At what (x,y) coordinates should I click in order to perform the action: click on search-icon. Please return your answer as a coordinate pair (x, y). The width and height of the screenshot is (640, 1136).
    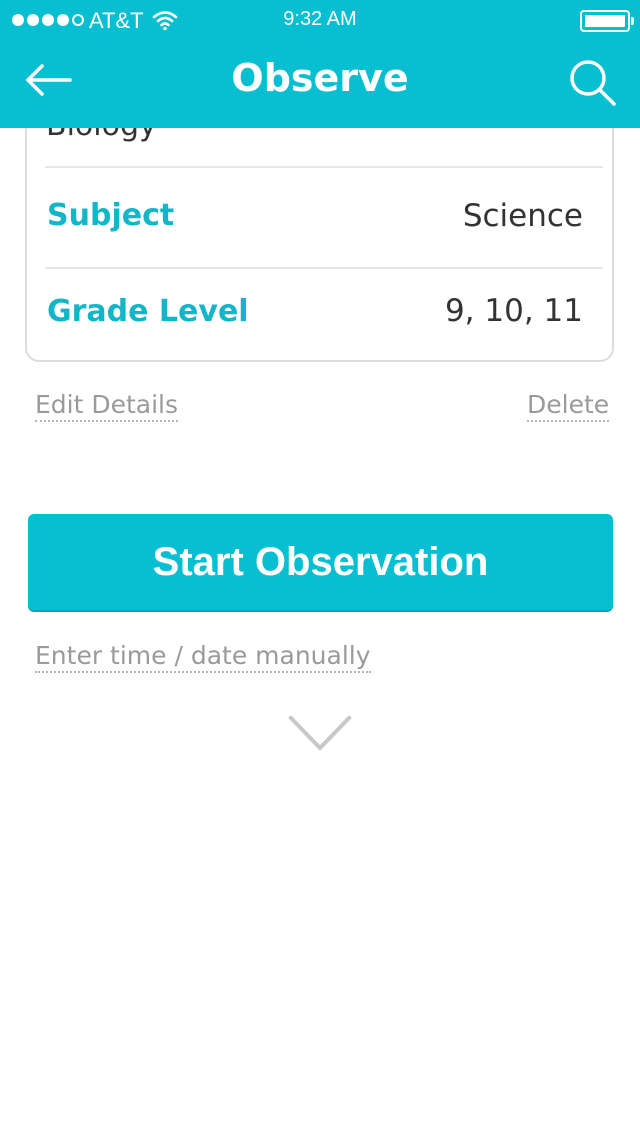
    Looking at the image, I should click on (593, 83).